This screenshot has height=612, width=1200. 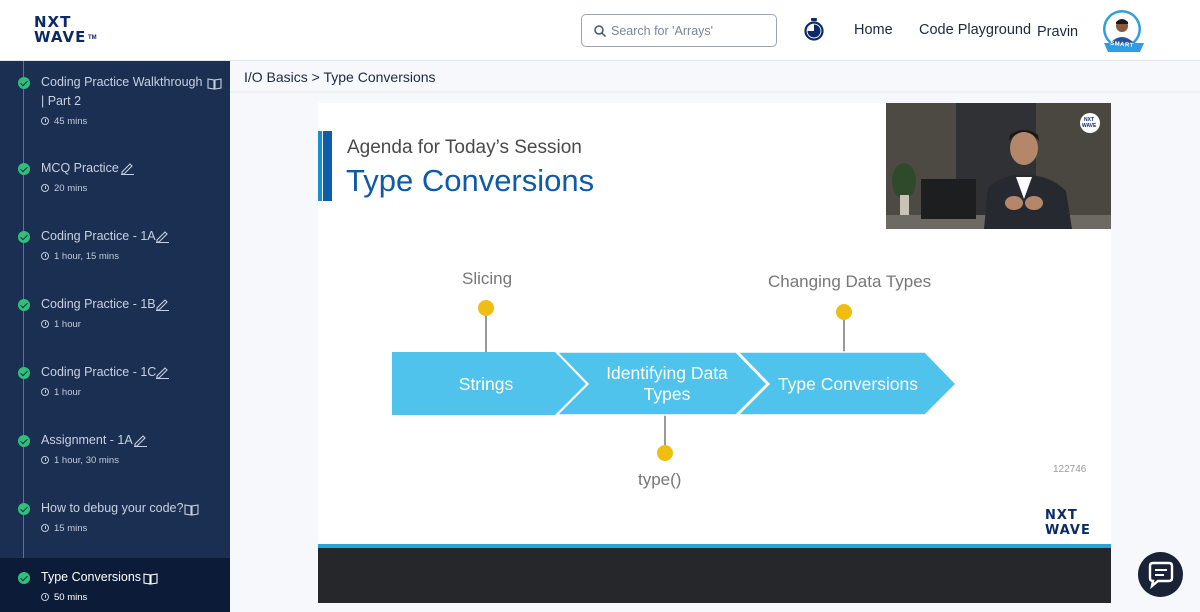 What do you see at coordinates (69, 30) in the screenshot?
I see `nxtwave-logo: NXT WAVE TM` at bounding box center [69, 30].